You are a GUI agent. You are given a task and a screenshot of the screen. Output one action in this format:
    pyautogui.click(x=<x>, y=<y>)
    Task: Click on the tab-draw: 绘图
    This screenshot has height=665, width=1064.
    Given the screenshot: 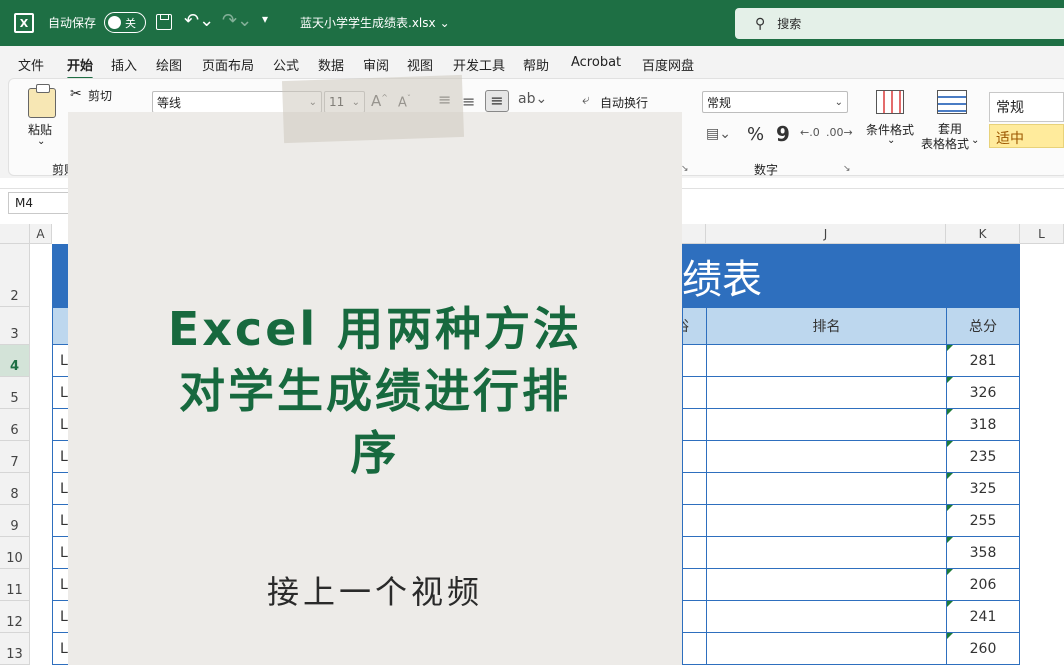 What is the action you would take?
    pyautogui.click(x=169, y=64)
    